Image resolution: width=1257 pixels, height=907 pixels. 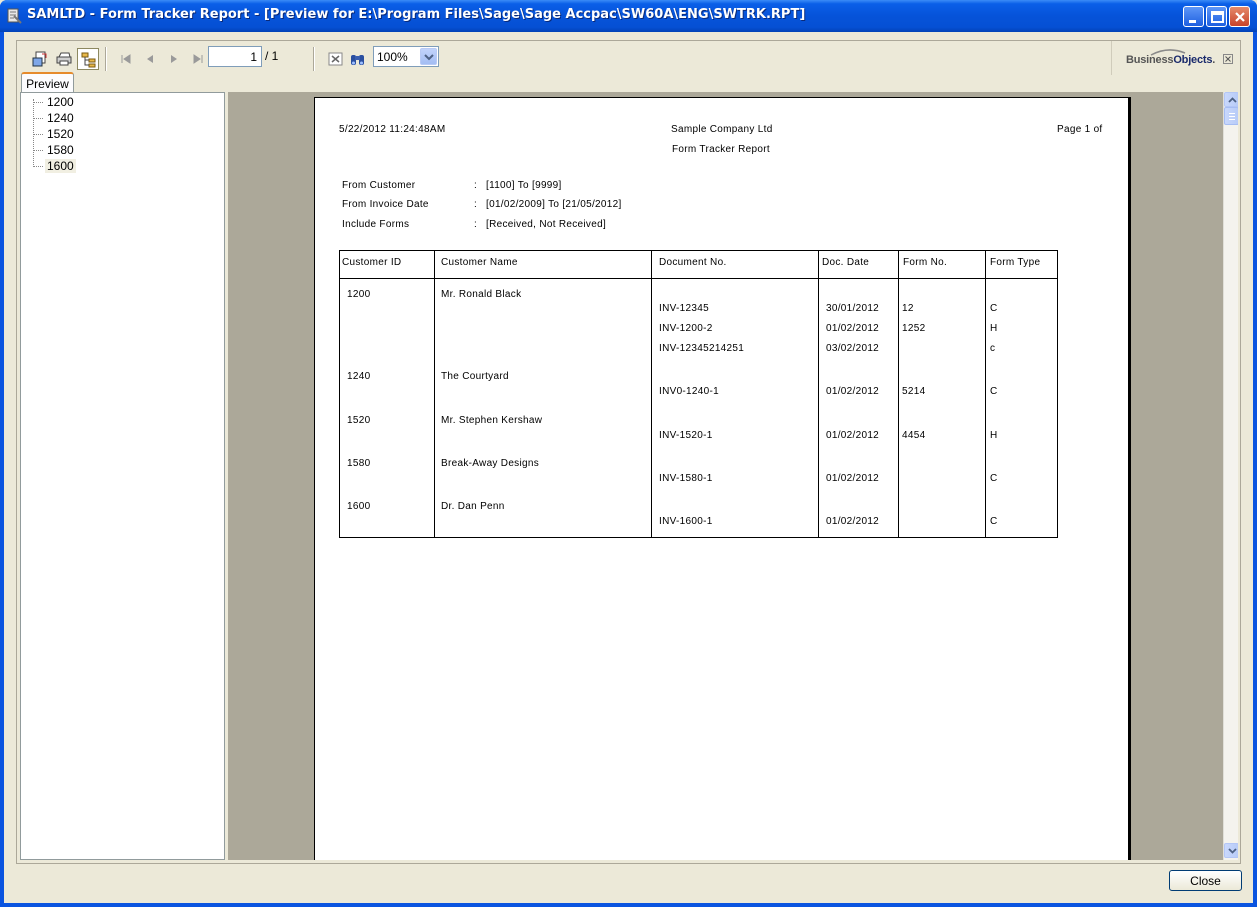 What do you see at coordinates (686, 521) in the screenshot?
I see `document-no: INV-1600-1` at bounding box center [686, 521].